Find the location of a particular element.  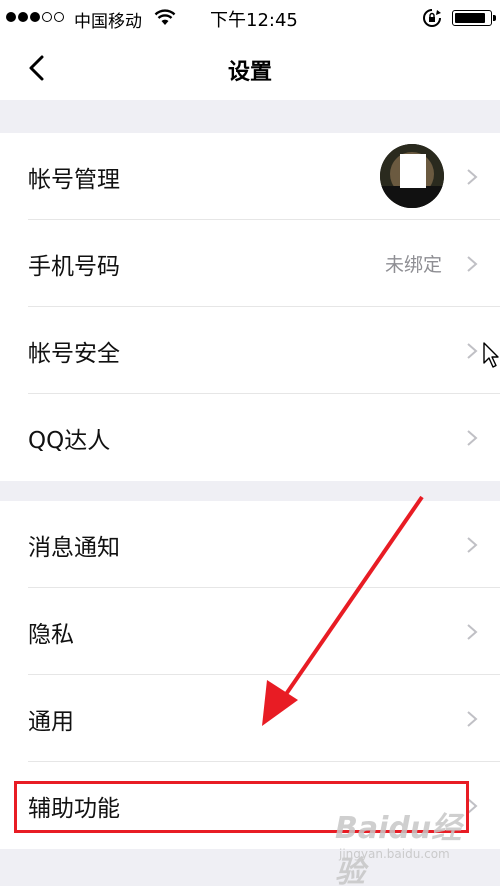

battery-icon is located at coordinates (474, 18).